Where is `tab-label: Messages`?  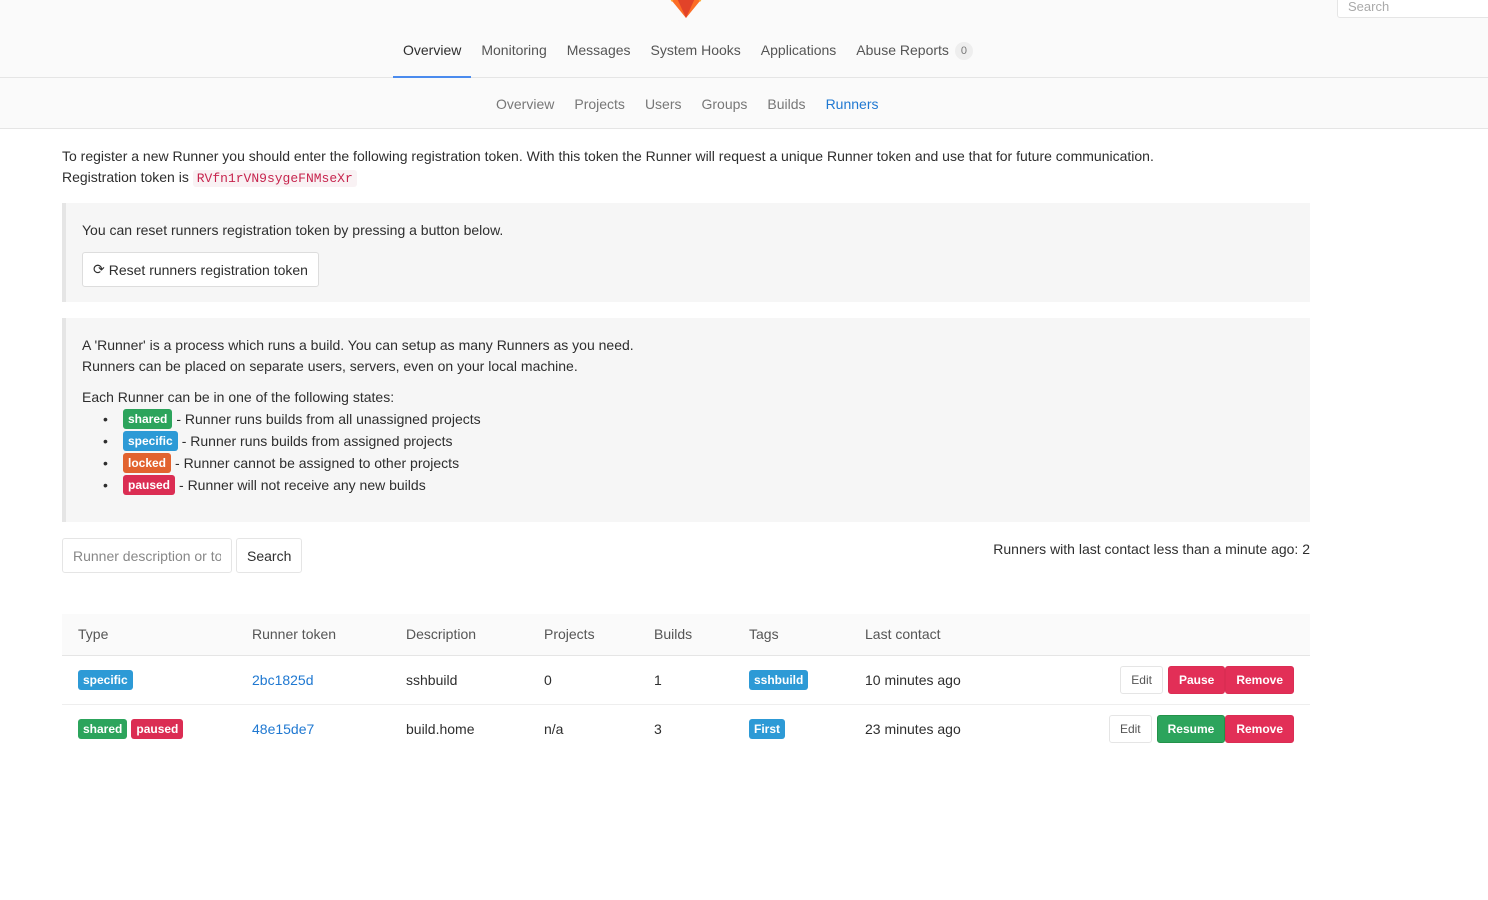
tab-label: Messages is located at coordinates (598, 50).